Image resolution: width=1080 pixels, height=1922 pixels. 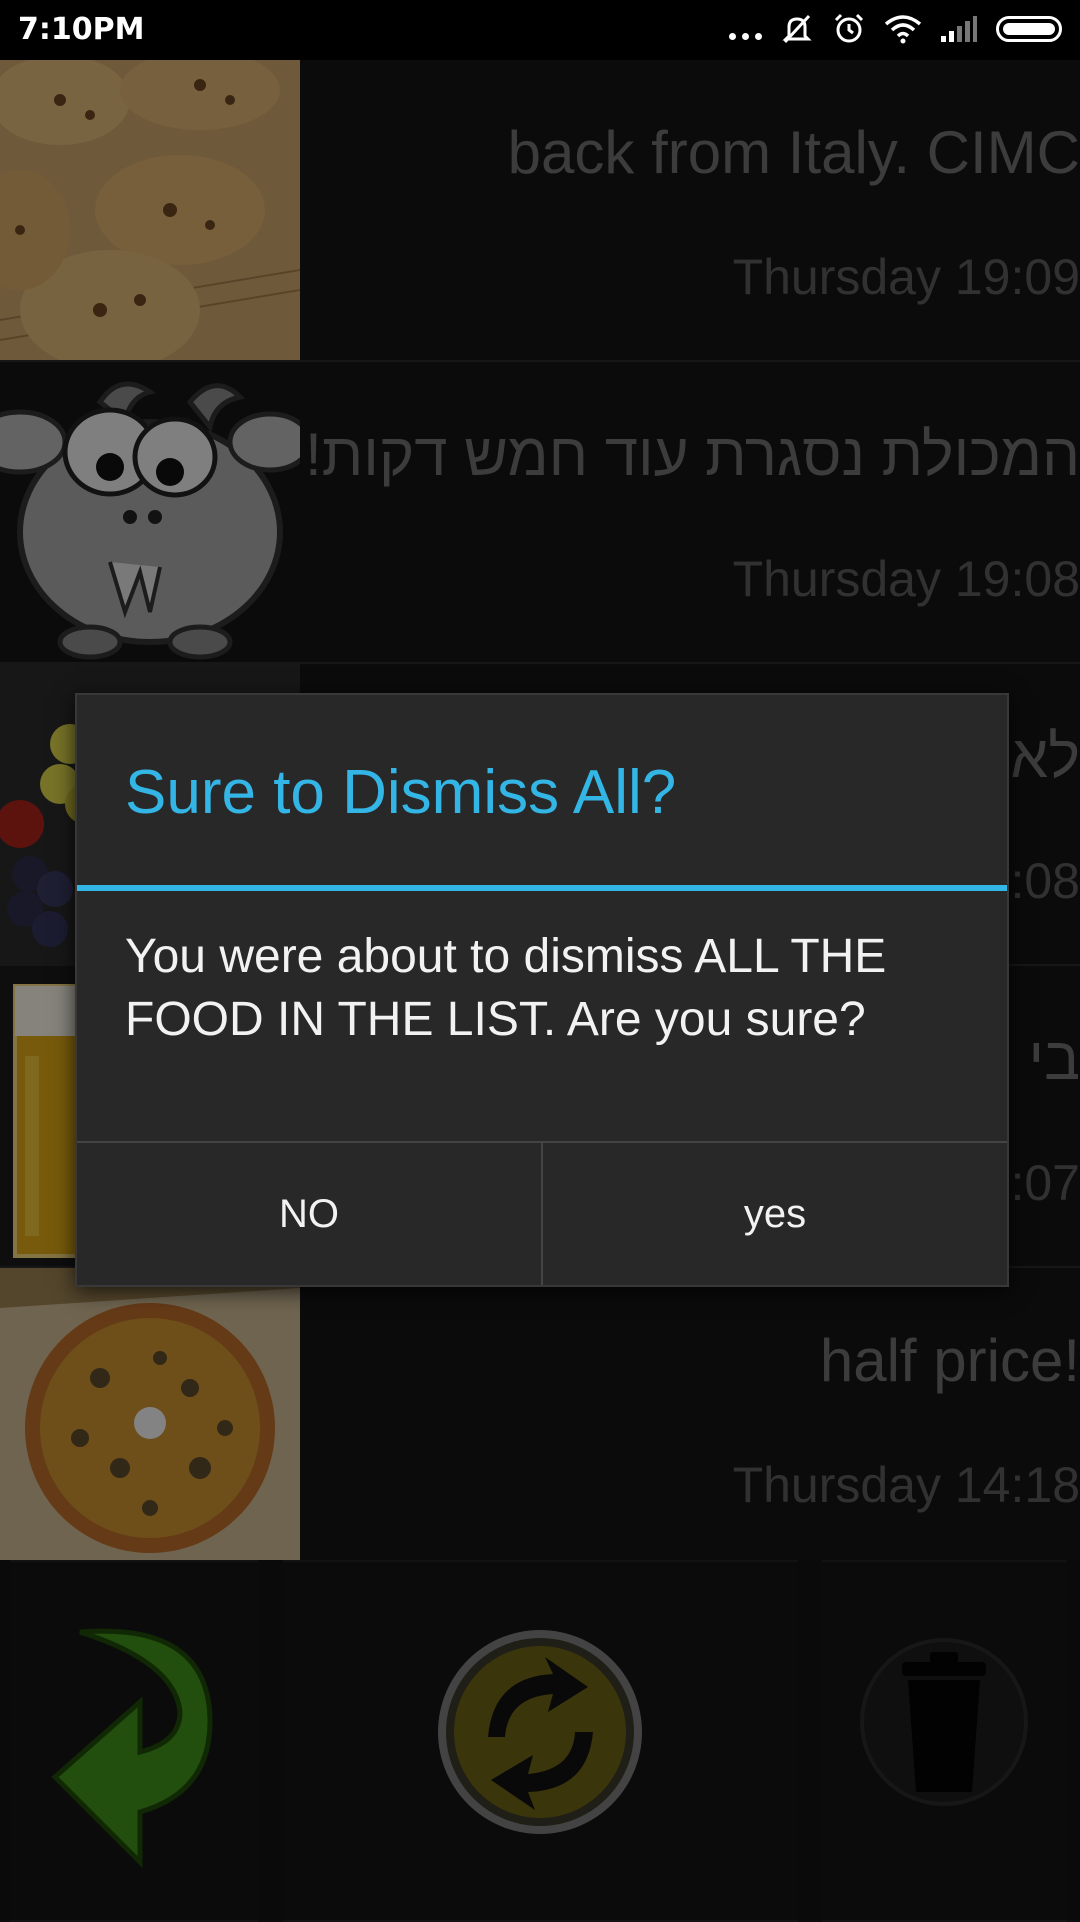 I want to click on muted-bell-icon, so click(x=797, y=29).